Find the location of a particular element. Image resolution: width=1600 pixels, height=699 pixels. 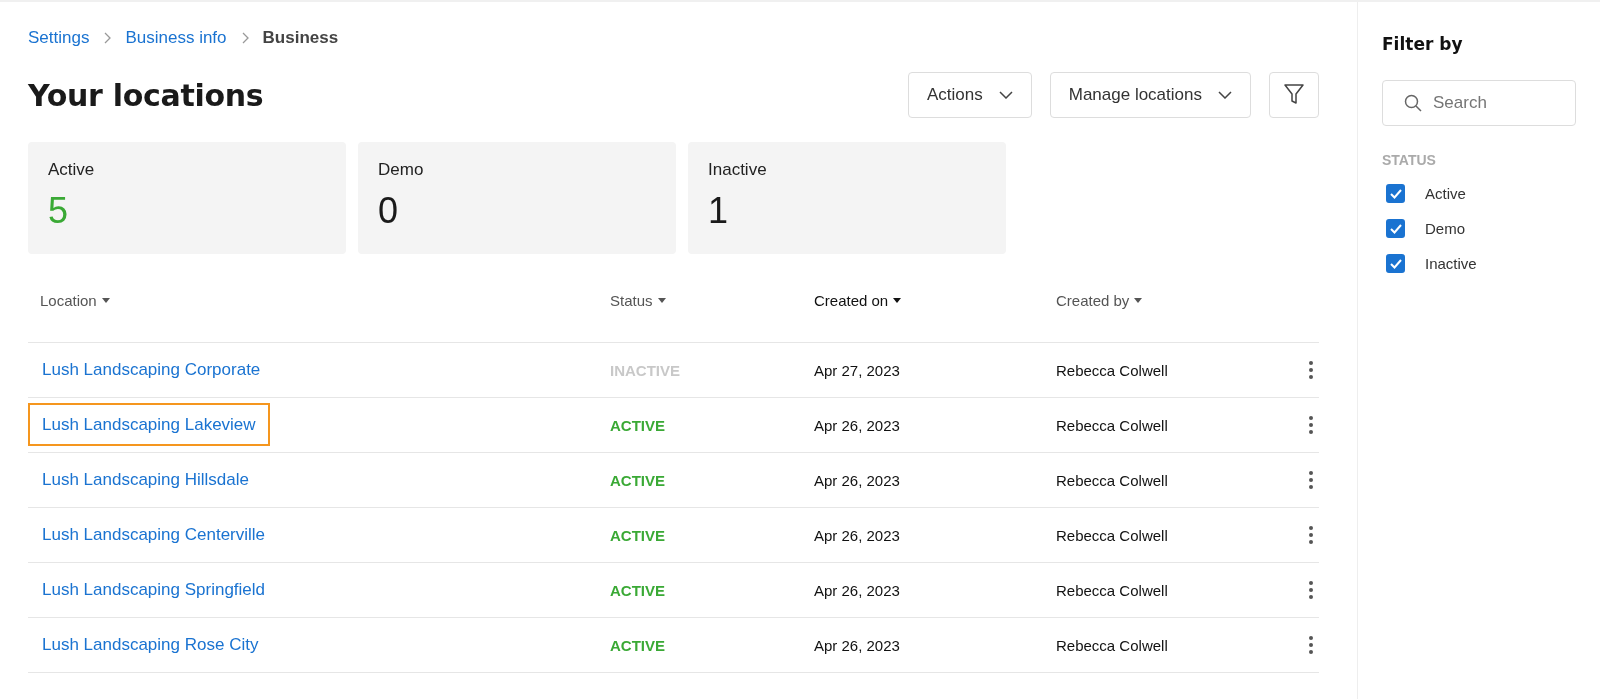

breadcrumb-current: Business is located at coordinates (300, 38).